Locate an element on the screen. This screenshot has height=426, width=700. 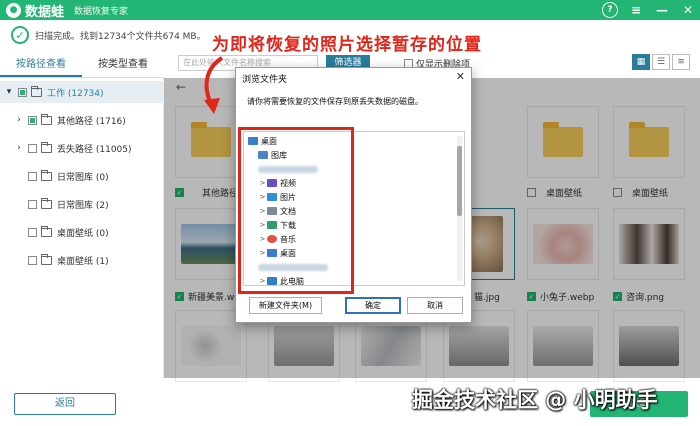
window-controls: ? ≡ — ✕ is located at coordinates (649, 10).